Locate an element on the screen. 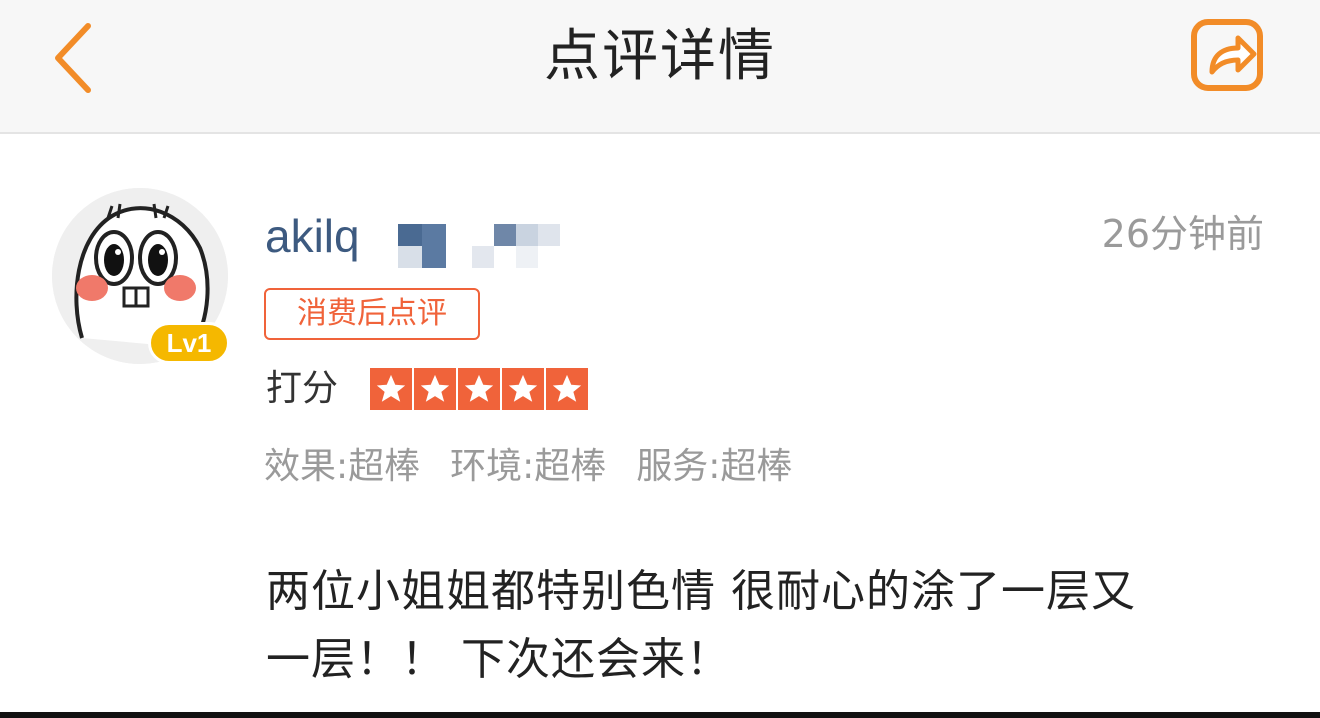 This screenshot has width=1320, height=718. level-badge: Lv1 is located at coordinates (189, 343).